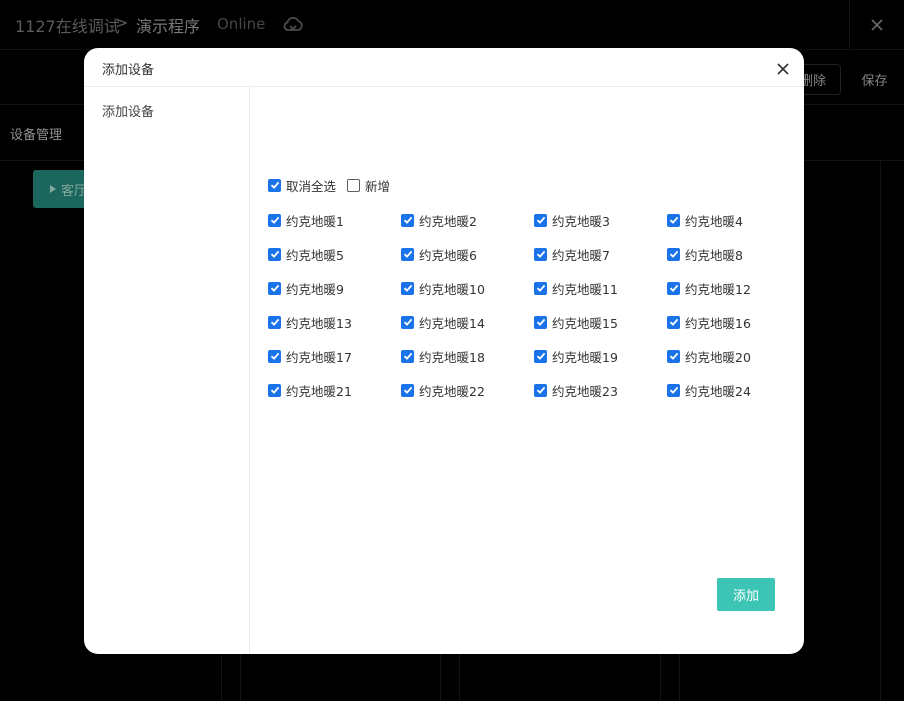 The image size is (904, 701). I want to click on device-checkbox: 约克地暖2, so click(439, 220).